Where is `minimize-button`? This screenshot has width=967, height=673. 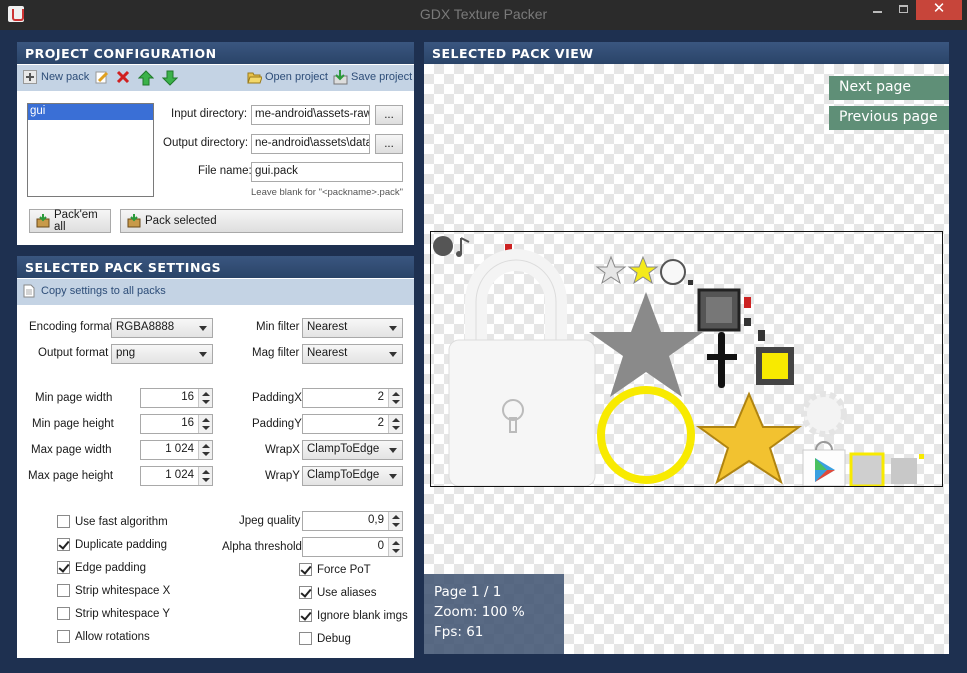
minimize-button is located at coordinates (877, 10).